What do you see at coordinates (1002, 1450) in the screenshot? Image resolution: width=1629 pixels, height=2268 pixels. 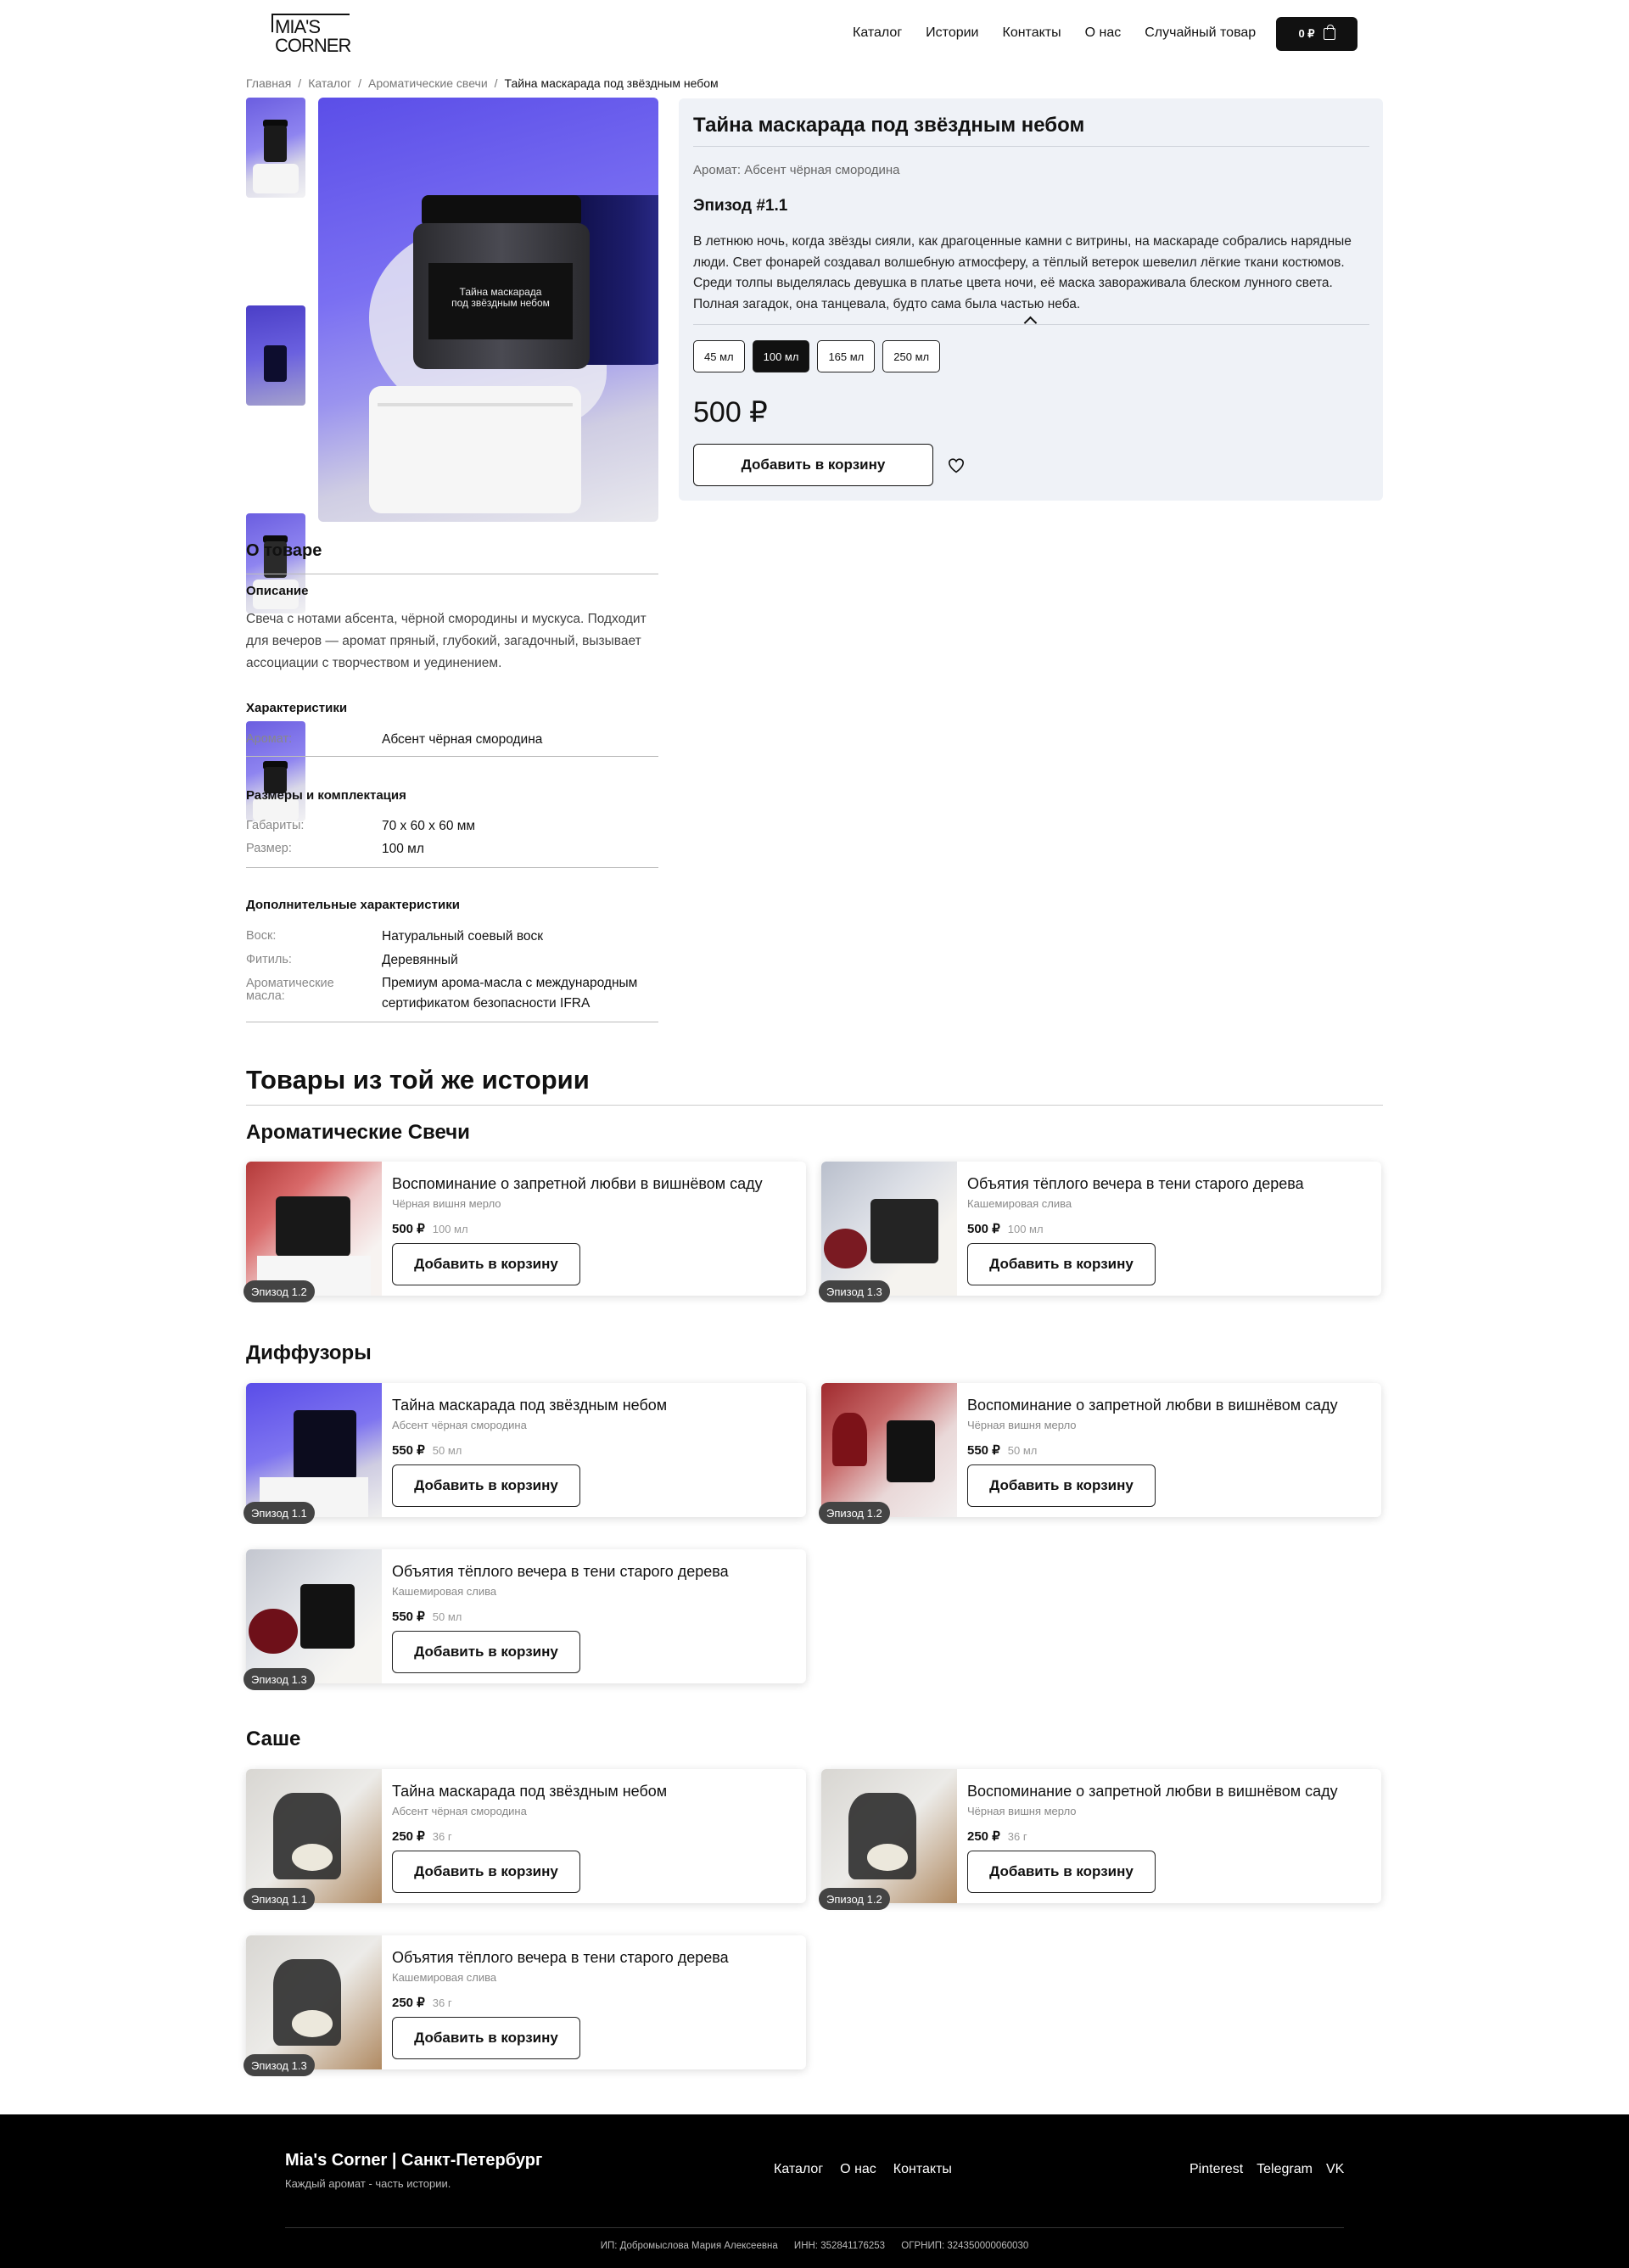 I see `product-card-price: 550 ₽ 50 мл` at bounding box center [1002, 1450].